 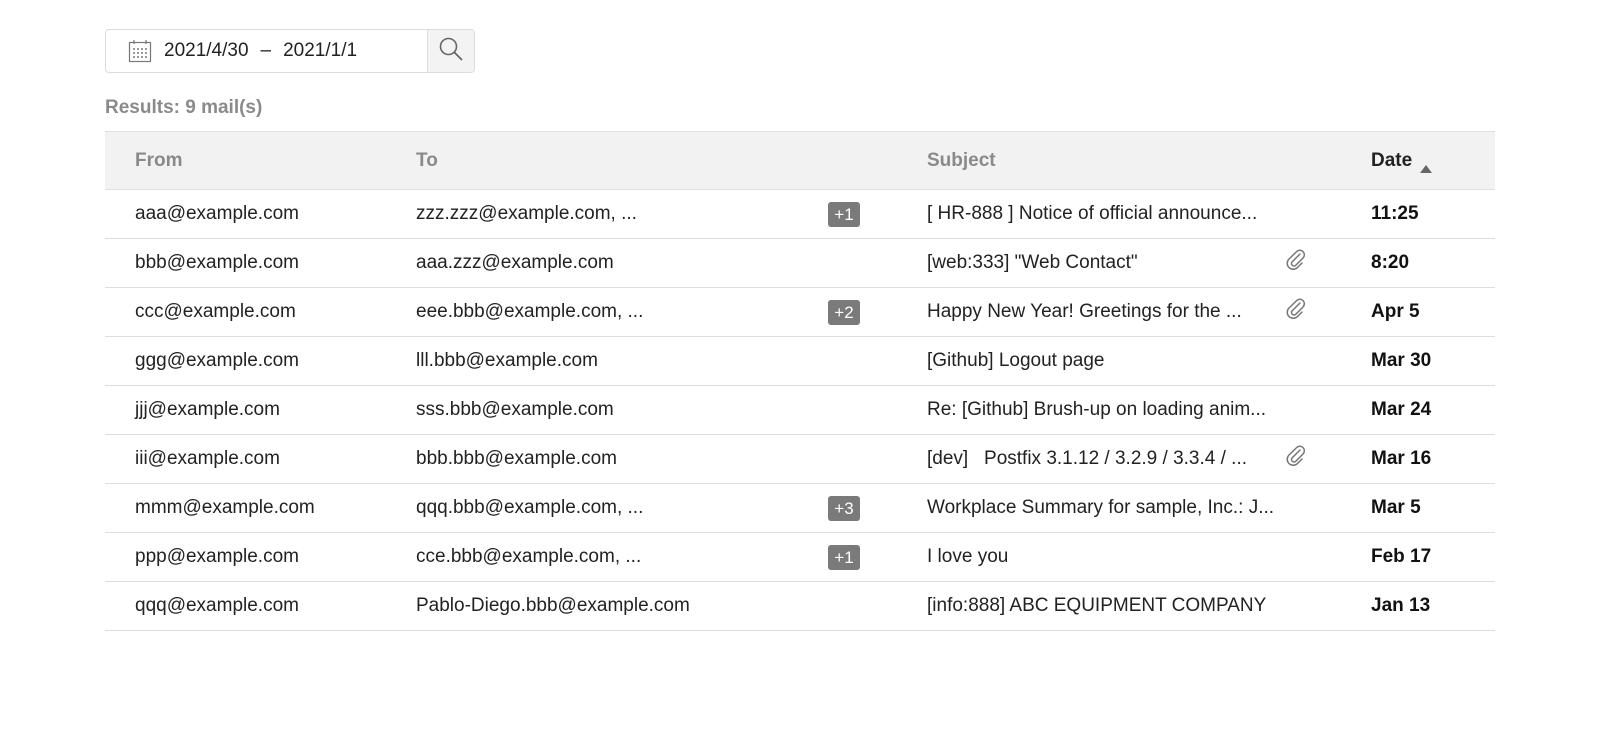 I want to click on recipient-count-badge: +3, so click(x=844, y=508).